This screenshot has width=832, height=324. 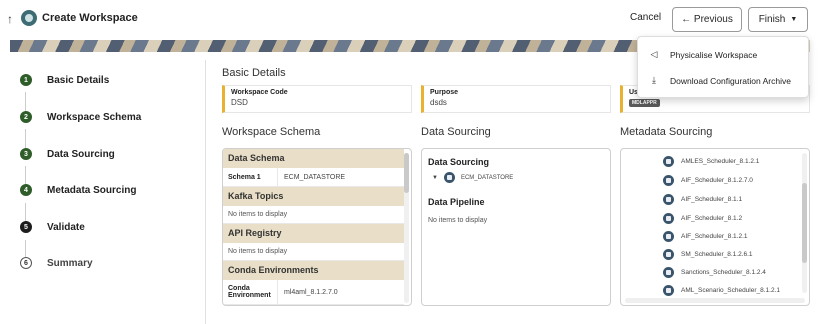 I want to click on list-item: SM_Scheduler_8.1.2.6.1, so click(x=708, y=254).